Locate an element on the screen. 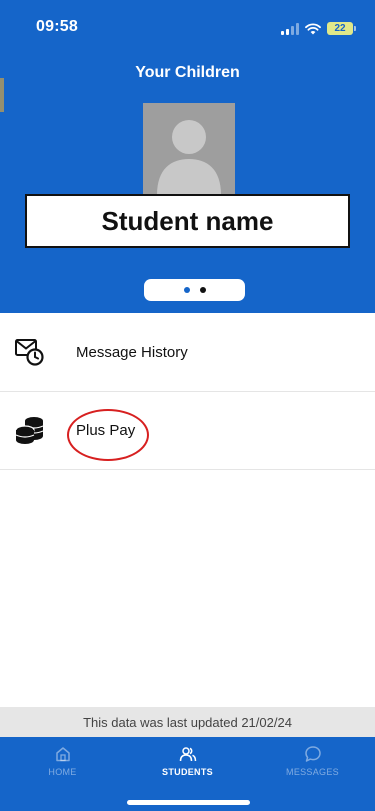  pager-dot-active is located at coordinates (186, 290).